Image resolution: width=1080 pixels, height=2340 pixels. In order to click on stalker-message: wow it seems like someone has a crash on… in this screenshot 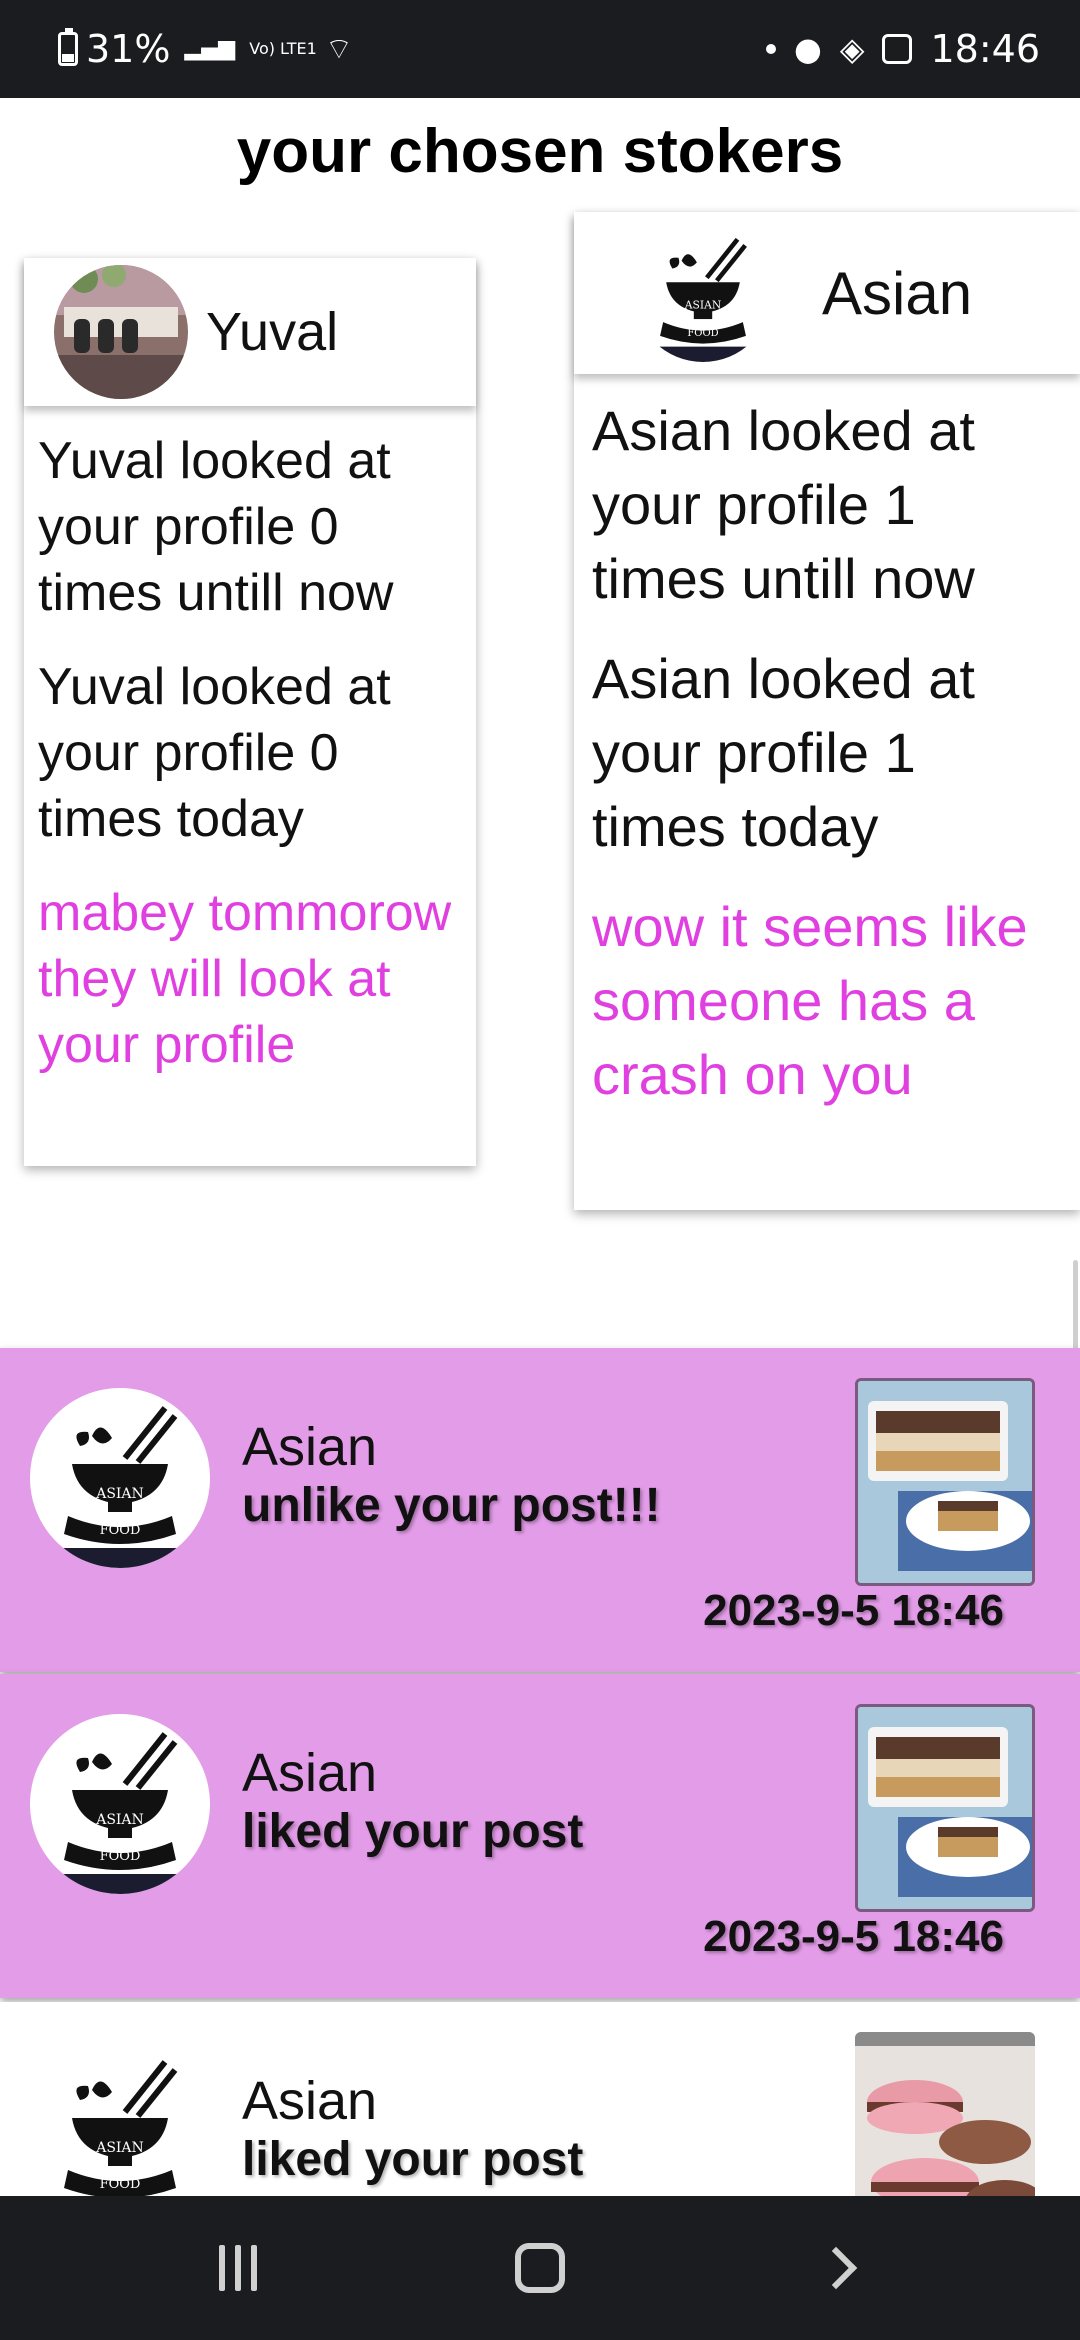, I will do `click(810, 1000)`.